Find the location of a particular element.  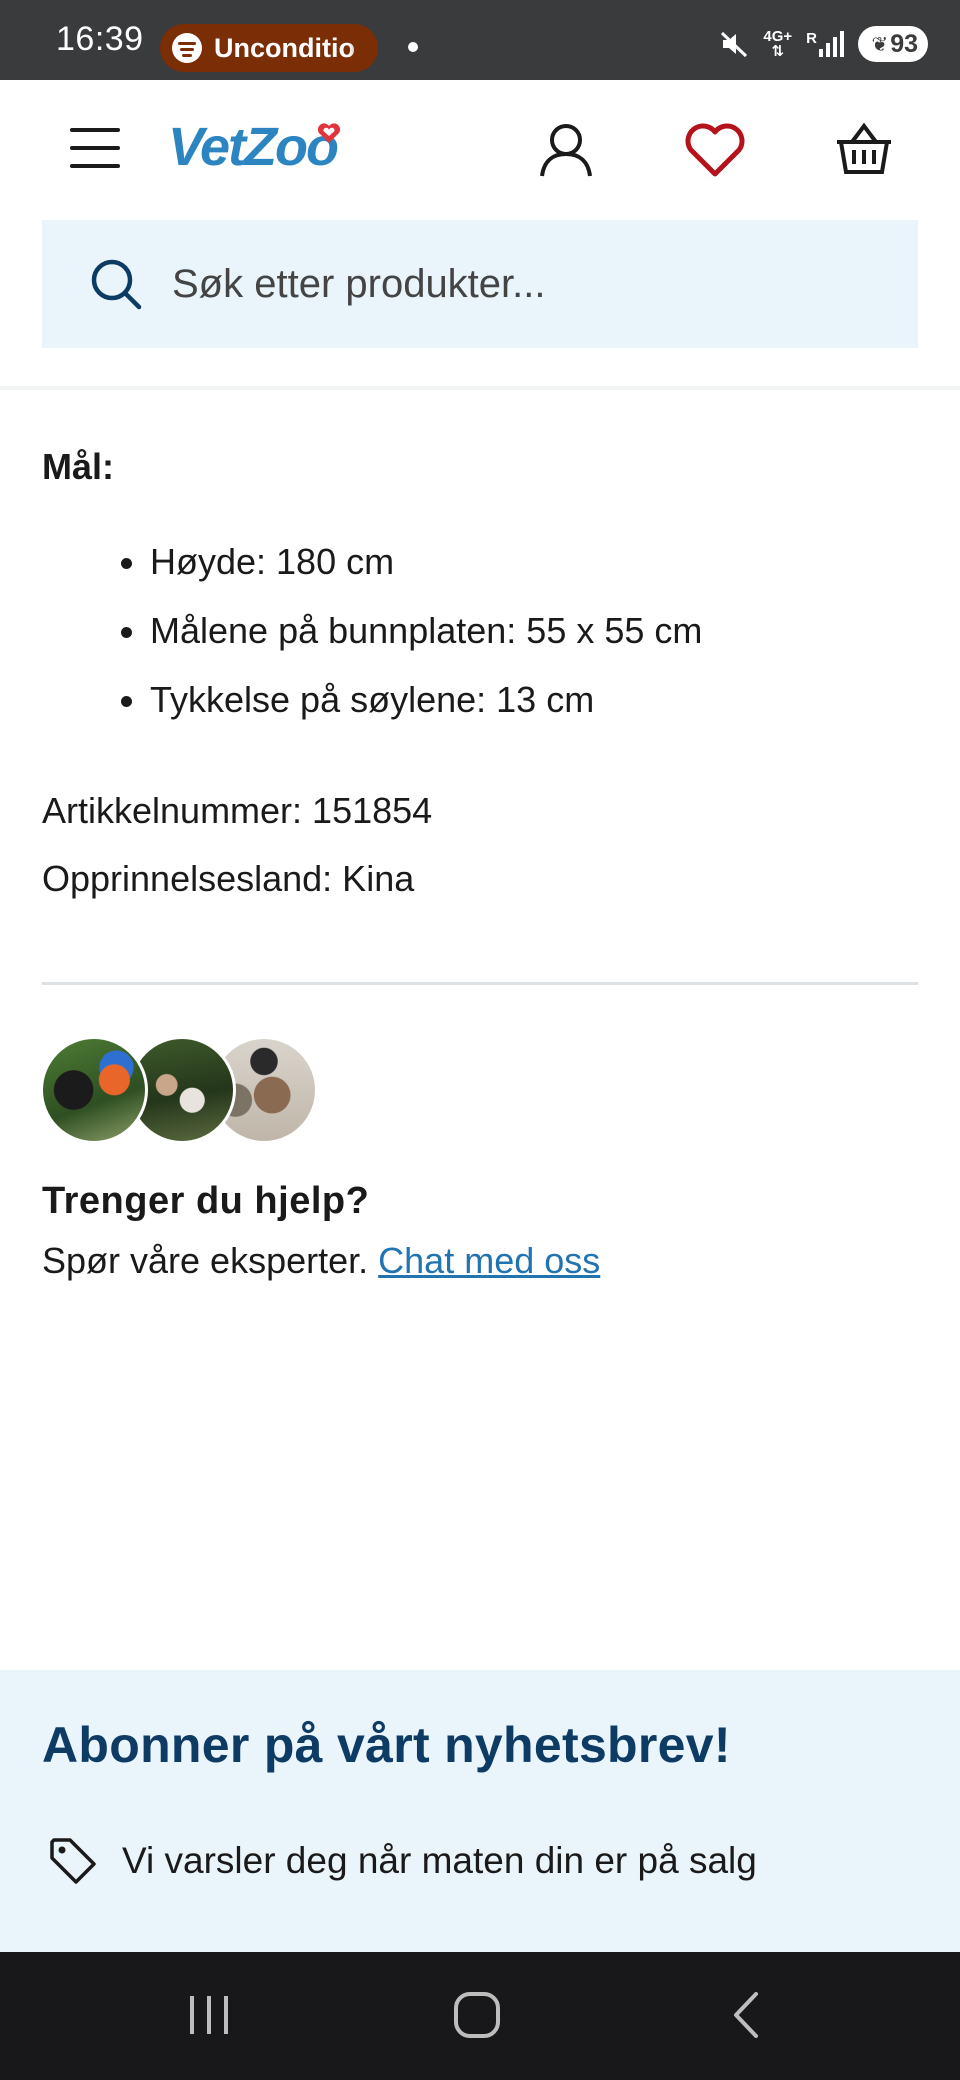

basket-icon is located at coordinates (864, 149).